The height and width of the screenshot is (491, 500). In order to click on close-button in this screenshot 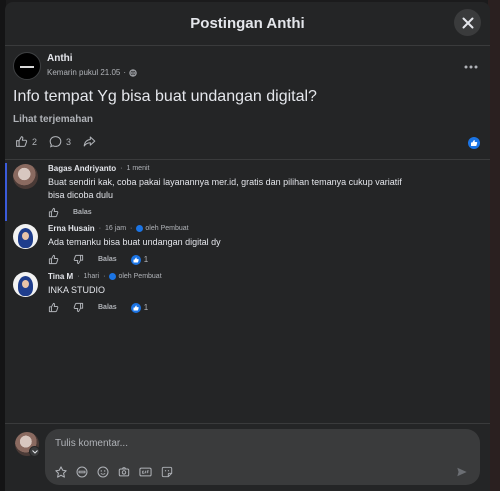, I will do `click(467, 22)`.